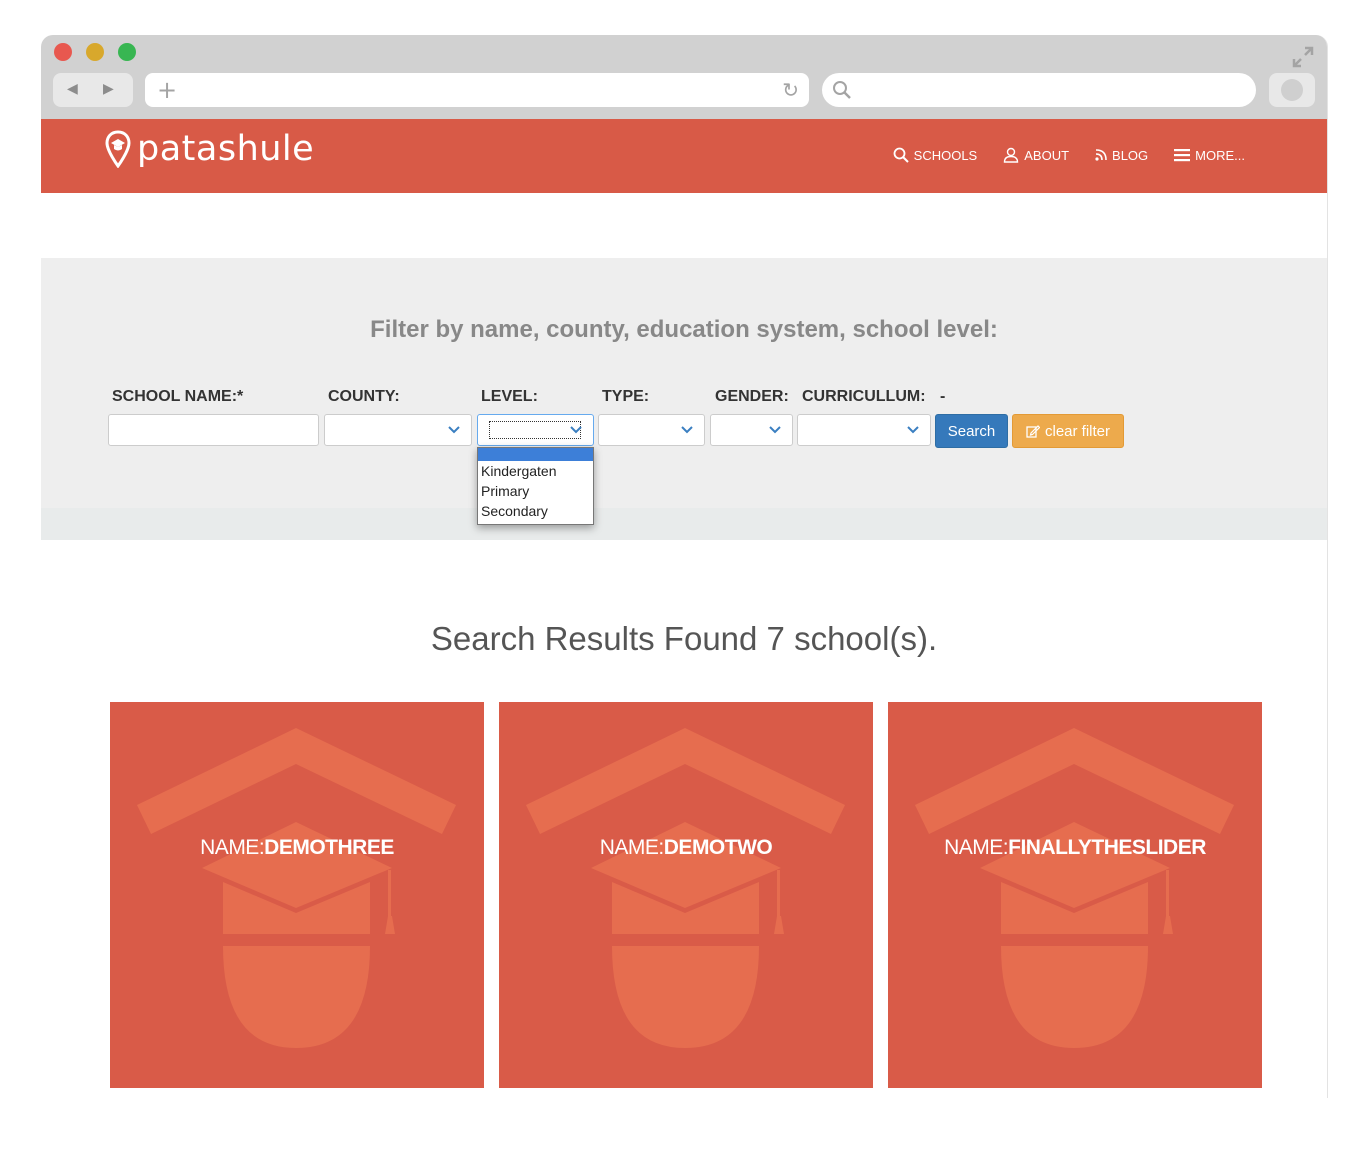  I want to click on county-select, so click(398, 430).